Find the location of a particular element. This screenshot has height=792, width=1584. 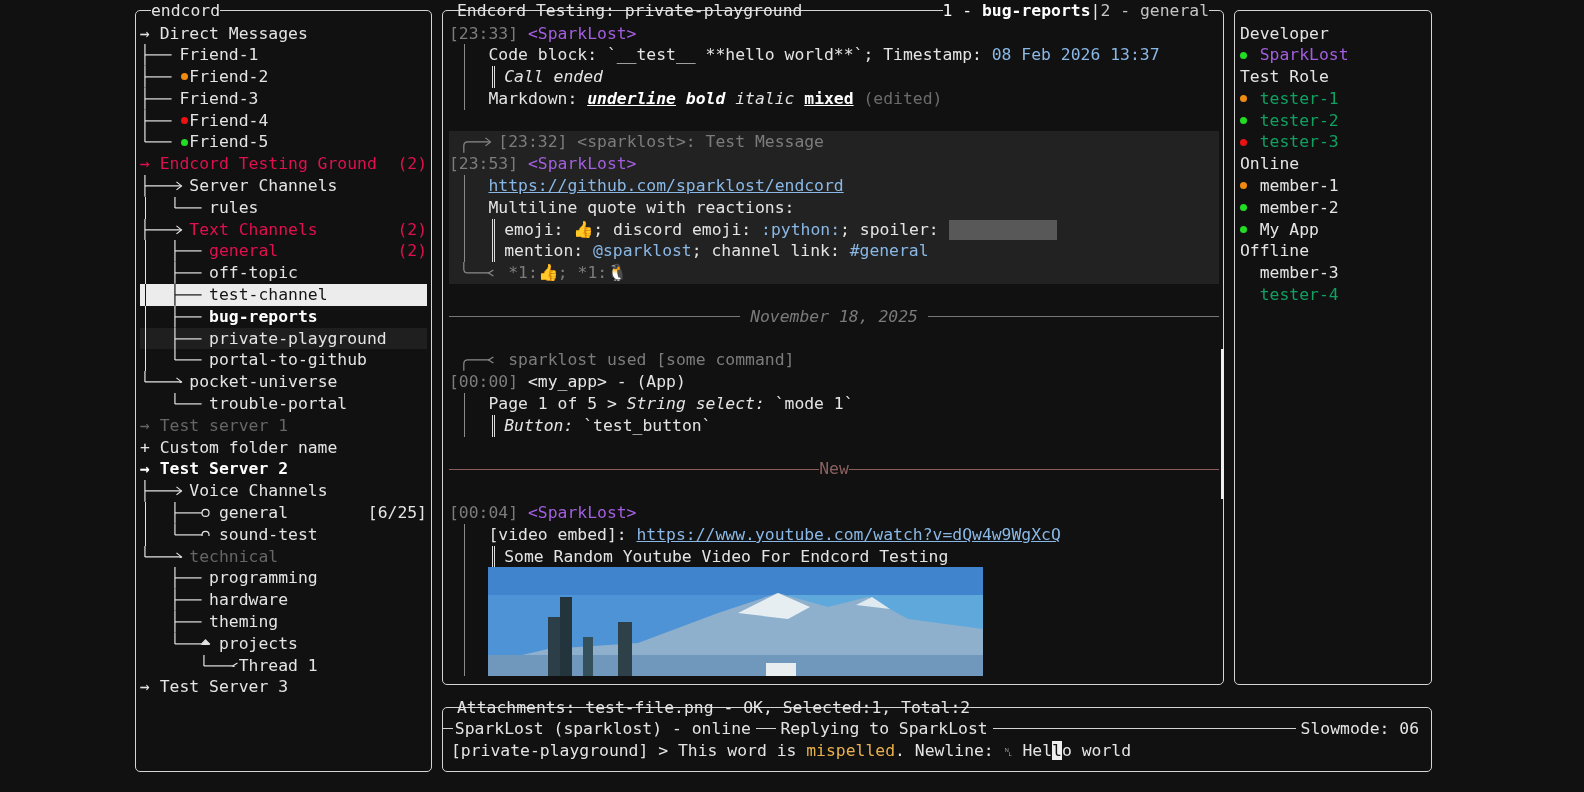

author-tag: - (App) is located at coordinates (651, 382).